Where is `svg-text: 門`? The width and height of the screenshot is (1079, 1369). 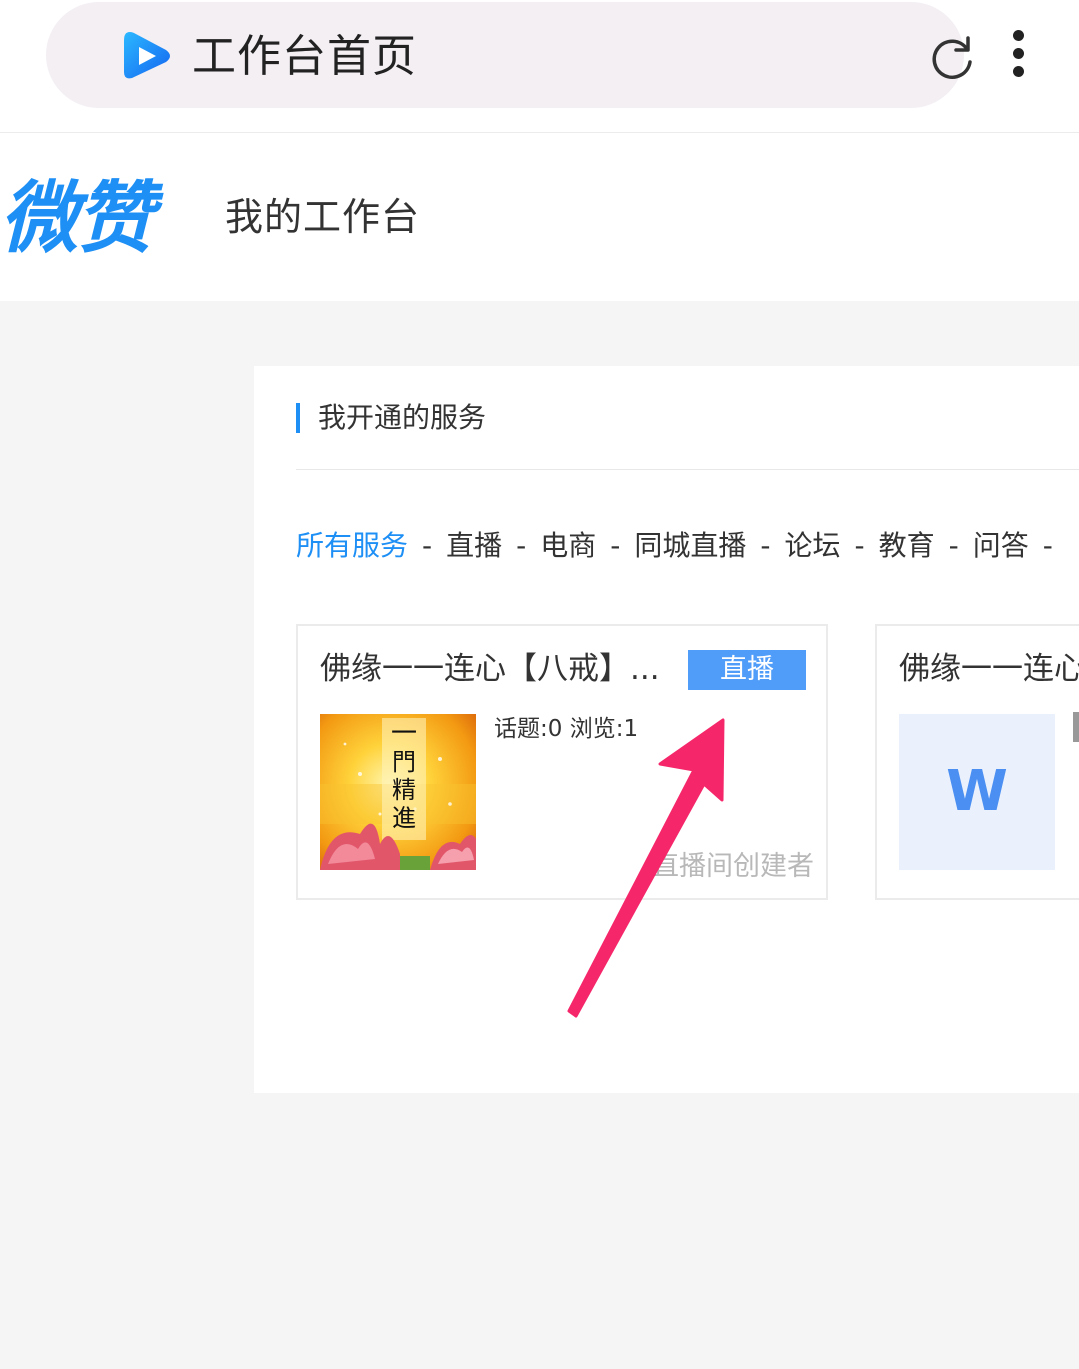
svg-text: 門 is located at coordinates (404, 762).